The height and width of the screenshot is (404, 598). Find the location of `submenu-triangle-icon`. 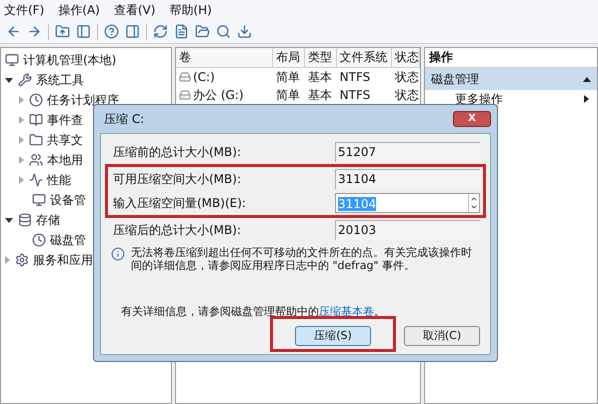

submenu-triangle-icon is located at coordinates (586, 99).